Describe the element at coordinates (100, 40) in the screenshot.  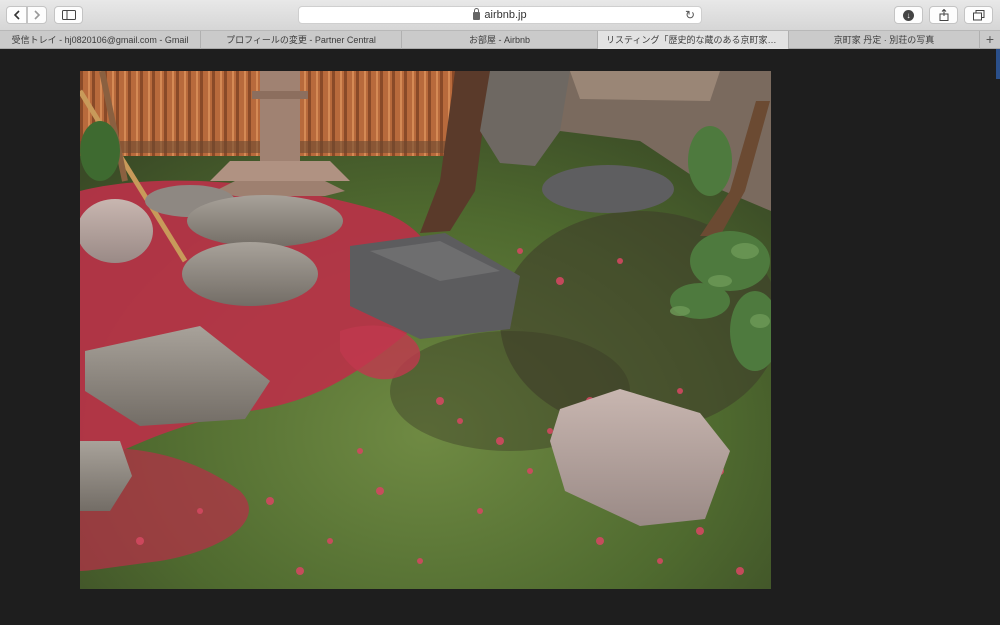
I see `tab-gmail: 受信トレイ - hj0820106@gmail.com - Gmail` at that location.